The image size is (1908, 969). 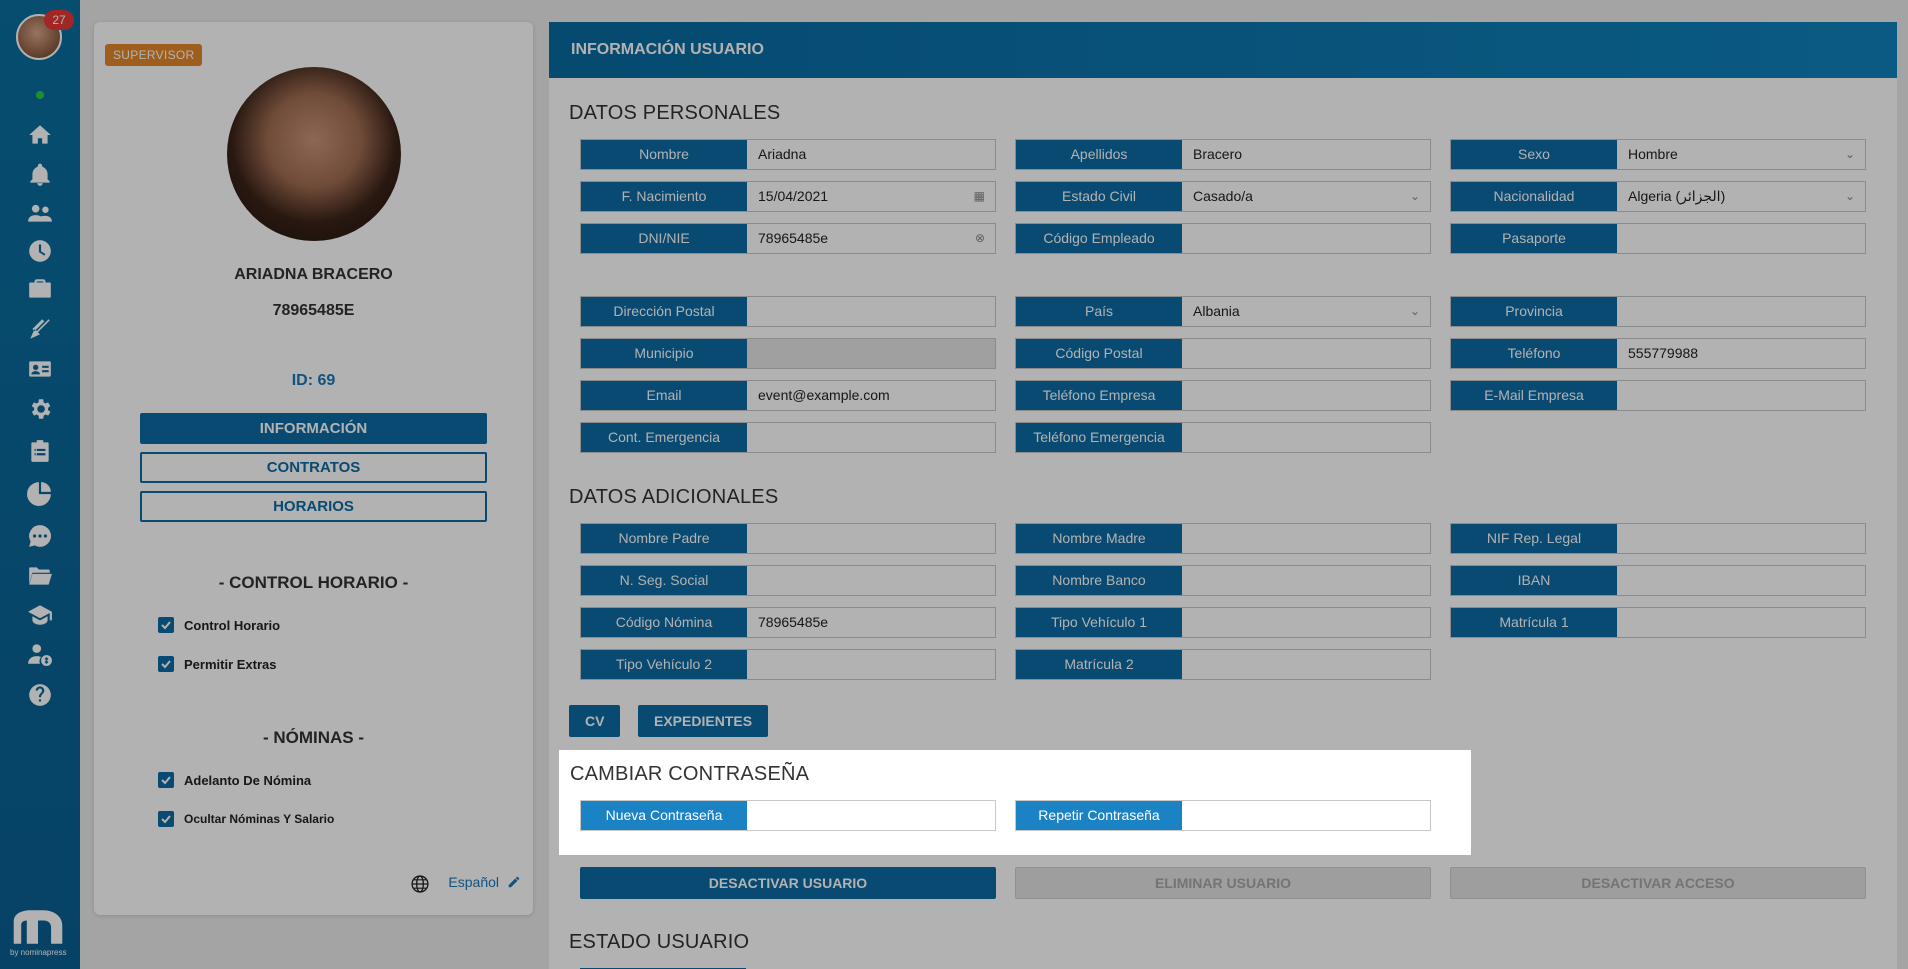 What do you see at coordinates (1306, 395) in the screenshot?
I see `telefono-empresa-input` at bounding box center [1306, 395].